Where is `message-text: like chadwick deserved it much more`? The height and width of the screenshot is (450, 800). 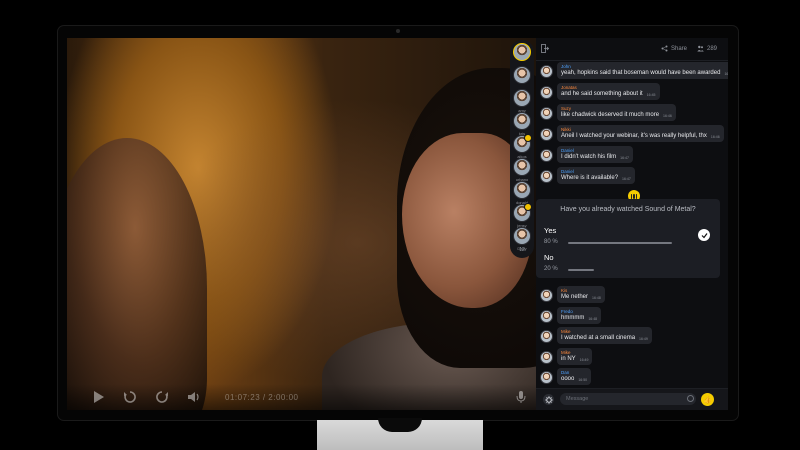 message-text: like chadwick deserved it much more is located at coordinates (610, 115).